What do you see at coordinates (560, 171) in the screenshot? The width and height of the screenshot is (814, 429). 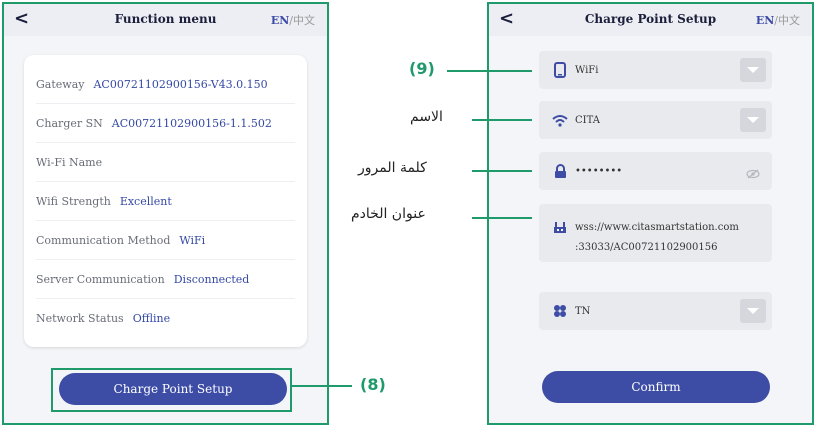 I see `lock-icon` at bounding box center [560, 171].